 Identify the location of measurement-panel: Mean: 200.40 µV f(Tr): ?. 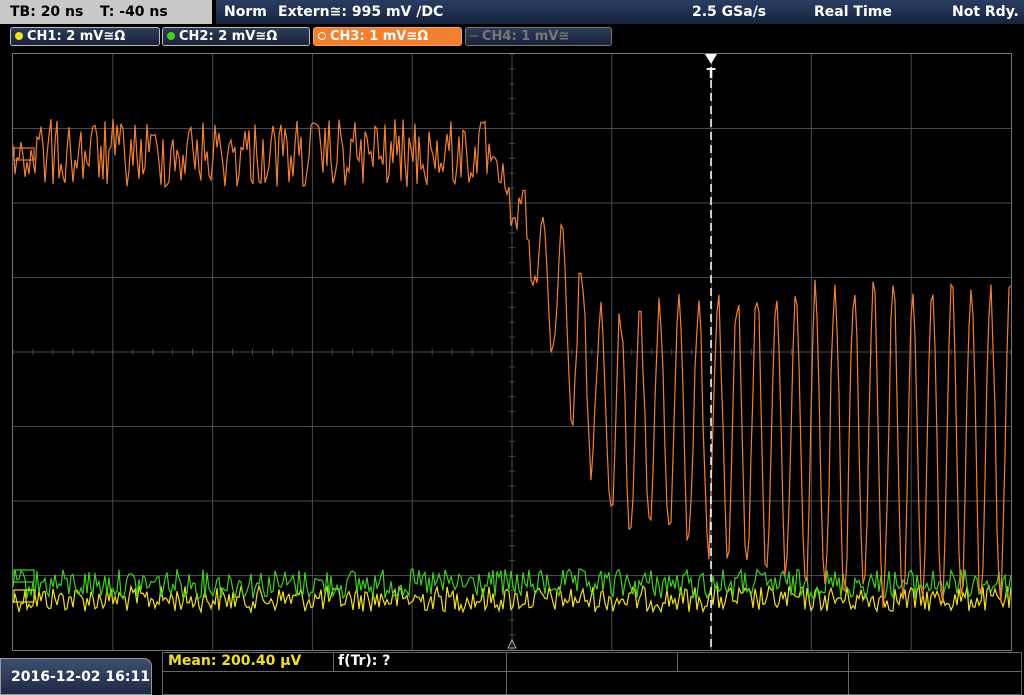
(592, 673).